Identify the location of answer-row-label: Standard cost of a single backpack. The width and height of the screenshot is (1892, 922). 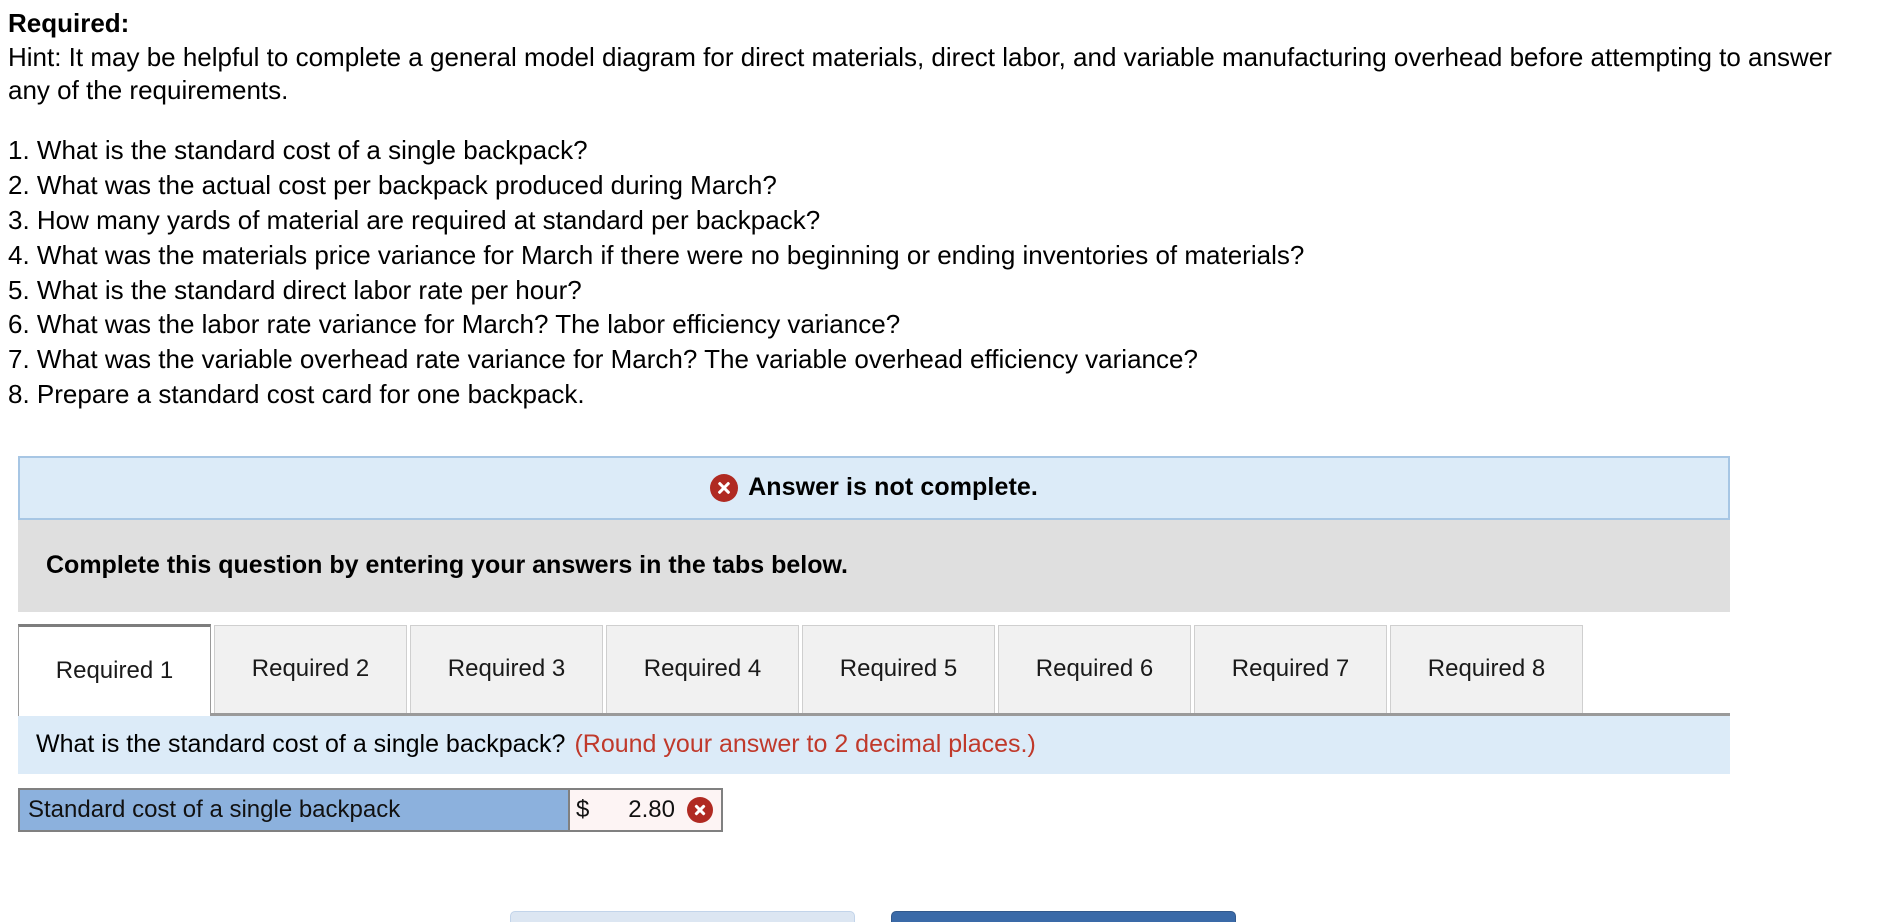
(295, 809).